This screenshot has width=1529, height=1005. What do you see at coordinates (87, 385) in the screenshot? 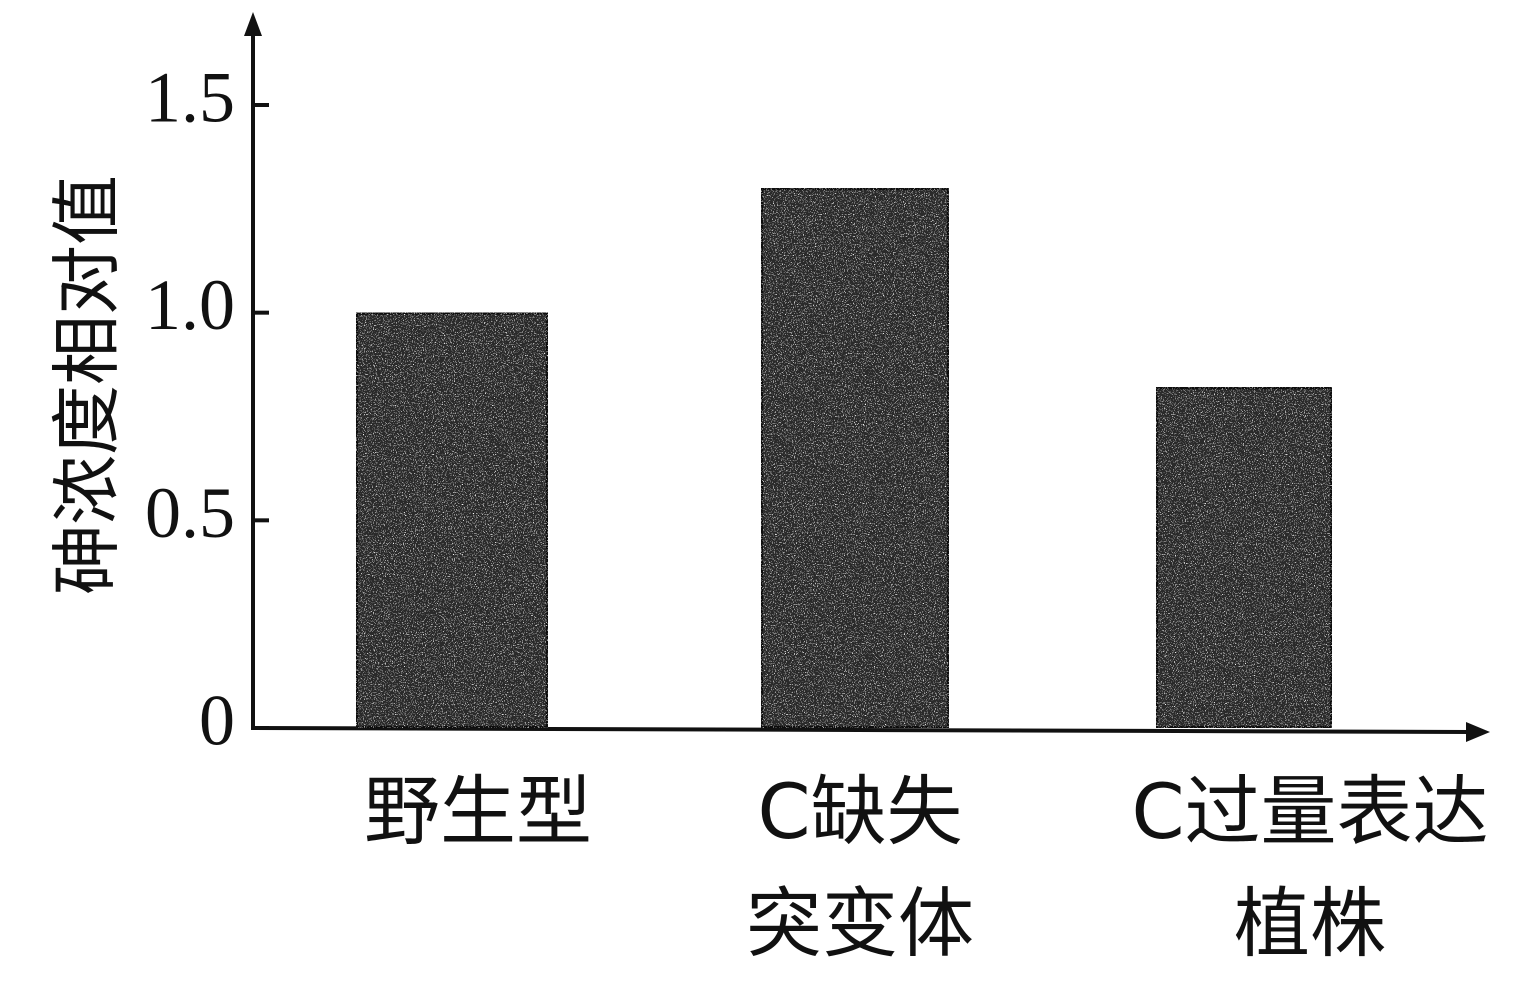
I see `y-axis-title: 砷浓度相对值` at bounding box center [87, 385].